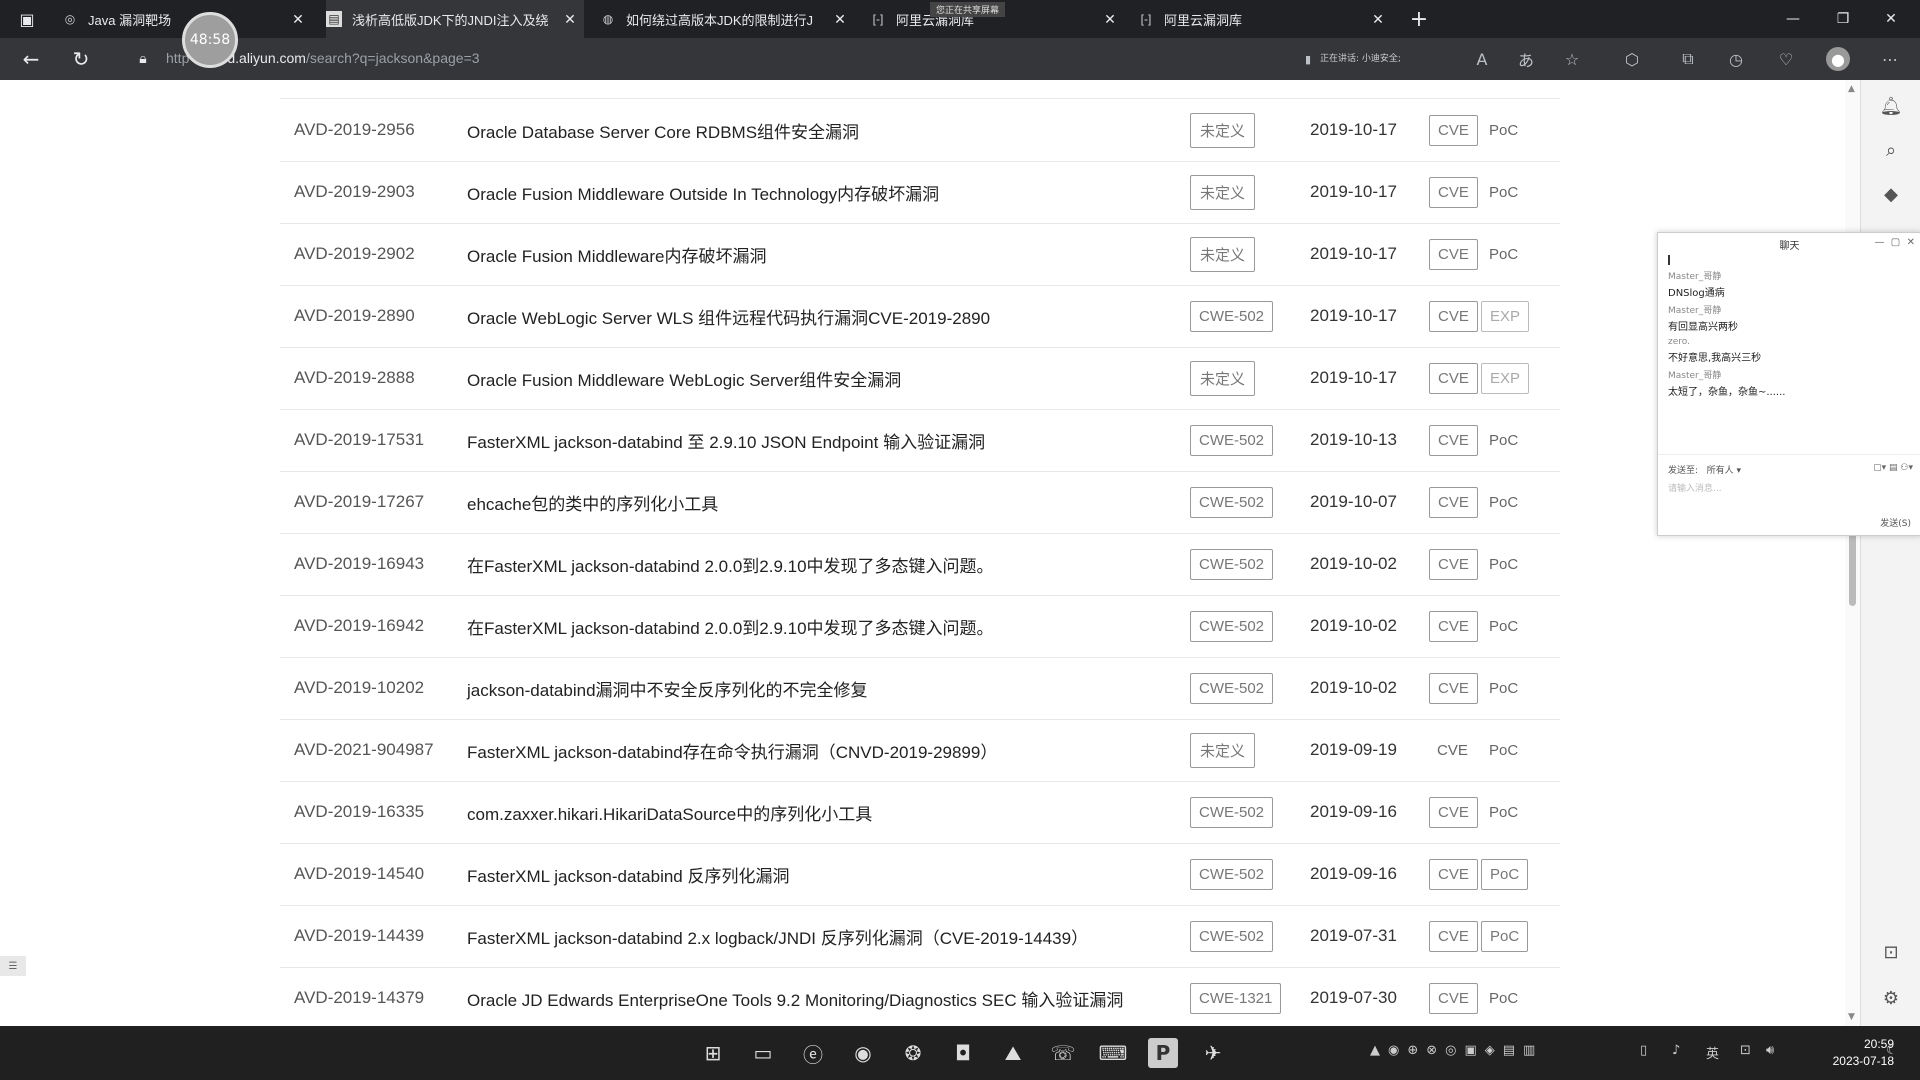 This screenshot has width=1920, height=1080. What do you see at coordinates (1482, 59) in the screenshot?
I see `read-aloud-icon: A` at bounding box center [1482, 59].